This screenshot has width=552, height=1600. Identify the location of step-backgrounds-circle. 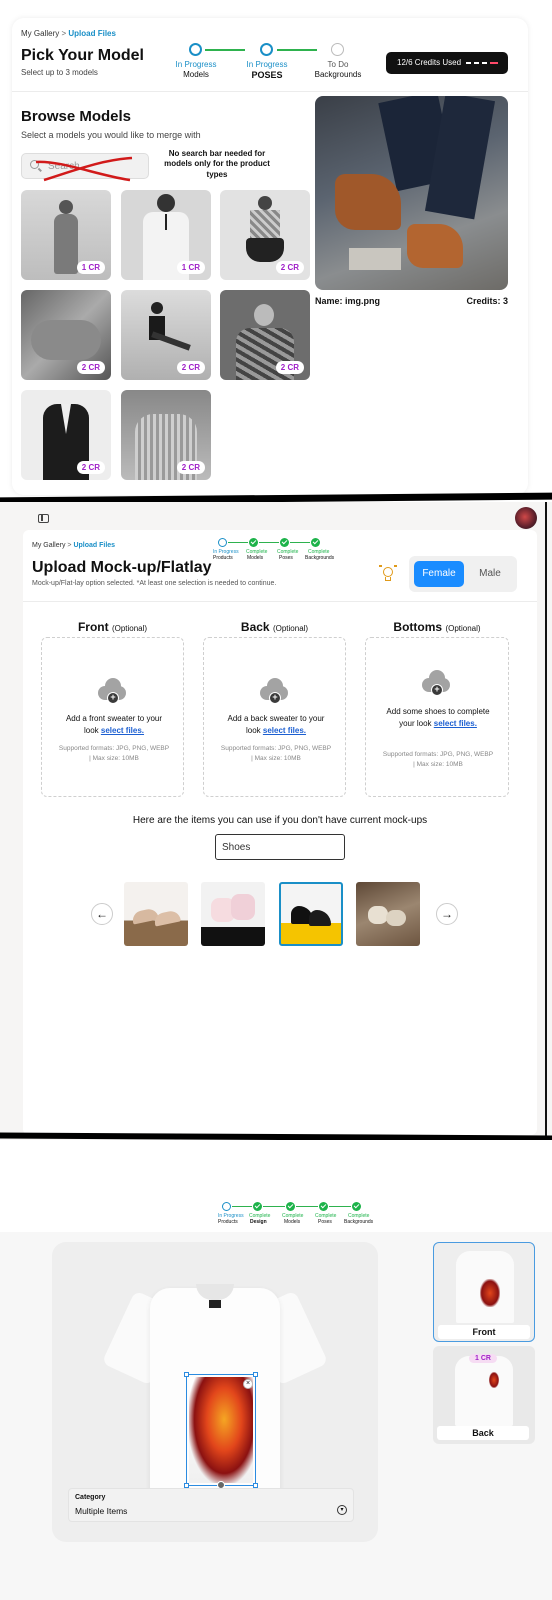
(337, 49).